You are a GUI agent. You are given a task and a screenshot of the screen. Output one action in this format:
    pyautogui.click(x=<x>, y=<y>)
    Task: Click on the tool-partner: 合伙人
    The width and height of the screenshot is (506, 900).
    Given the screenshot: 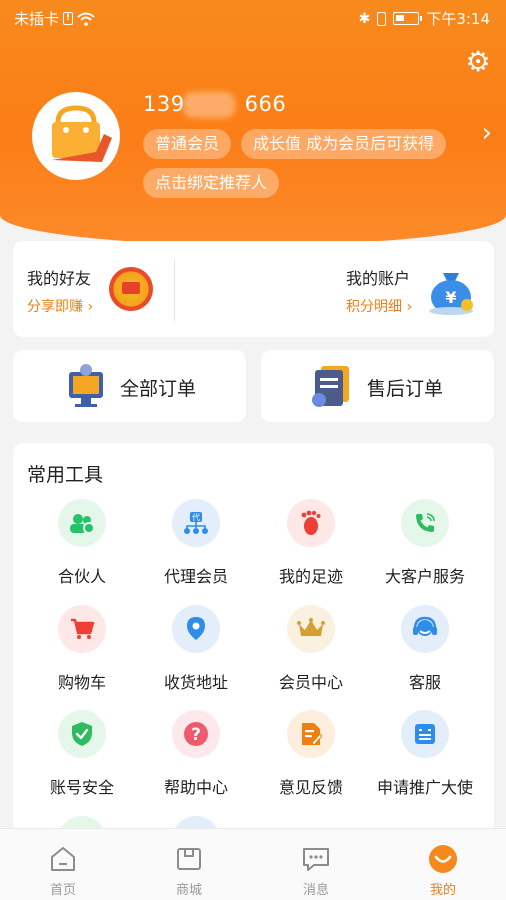 What is the action you would take?
    pyautogui.click(x=82, y=543)
    